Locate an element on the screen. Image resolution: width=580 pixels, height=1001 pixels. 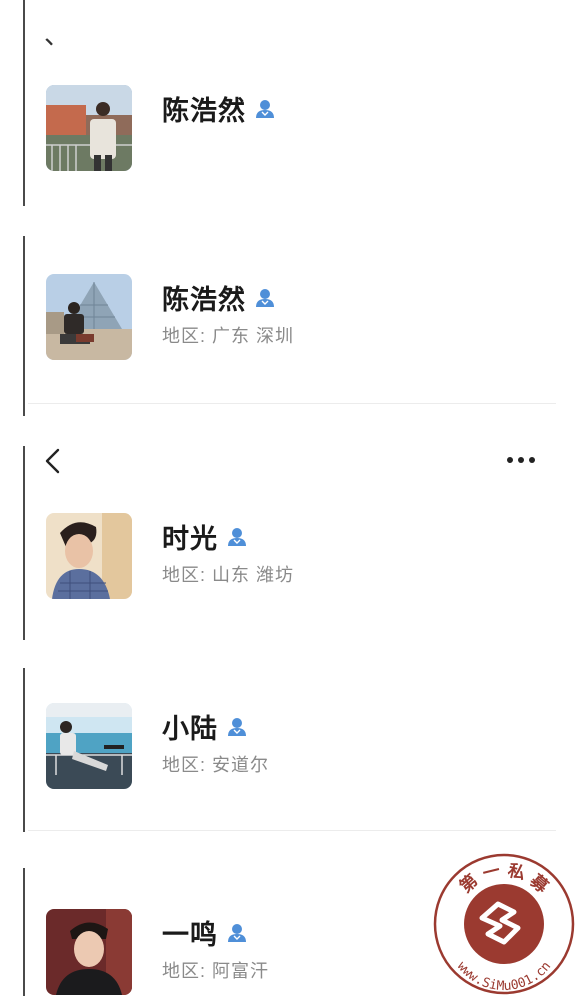
more-button is located at coordinates (521, 460).